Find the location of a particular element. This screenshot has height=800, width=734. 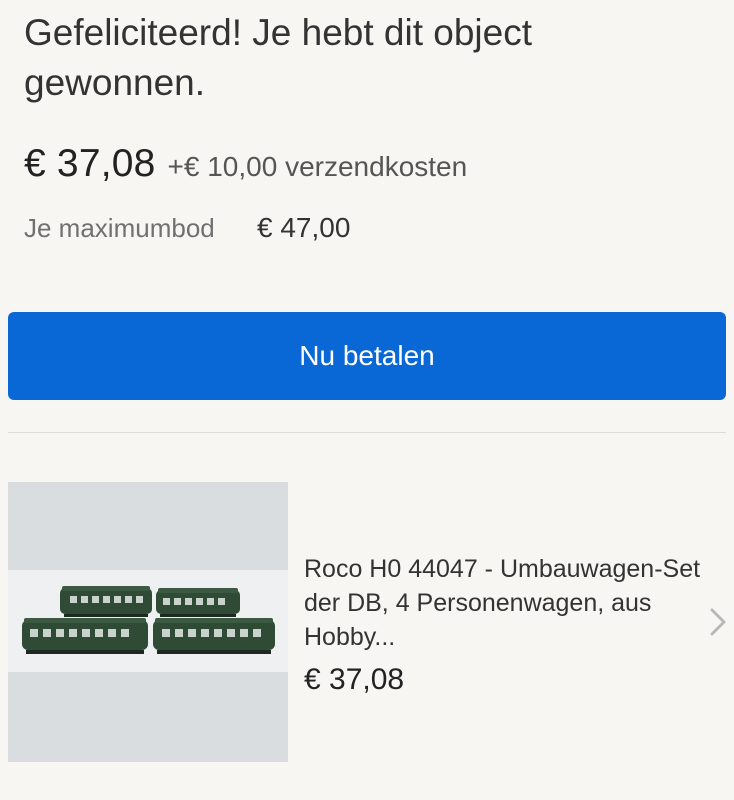

shipping-cost: +€ 10,00 verzendkosten is located at coordinates (317, 166).